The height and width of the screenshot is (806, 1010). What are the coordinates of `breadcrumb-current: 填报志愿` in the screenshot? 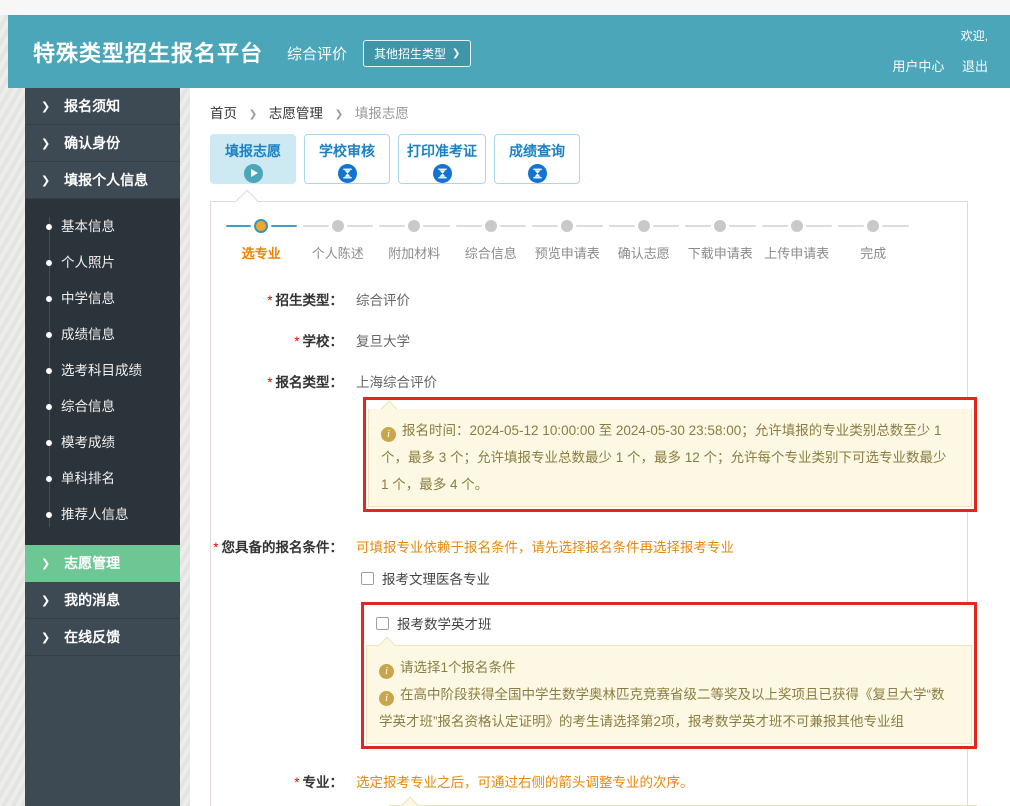 It's located at (381, 113).